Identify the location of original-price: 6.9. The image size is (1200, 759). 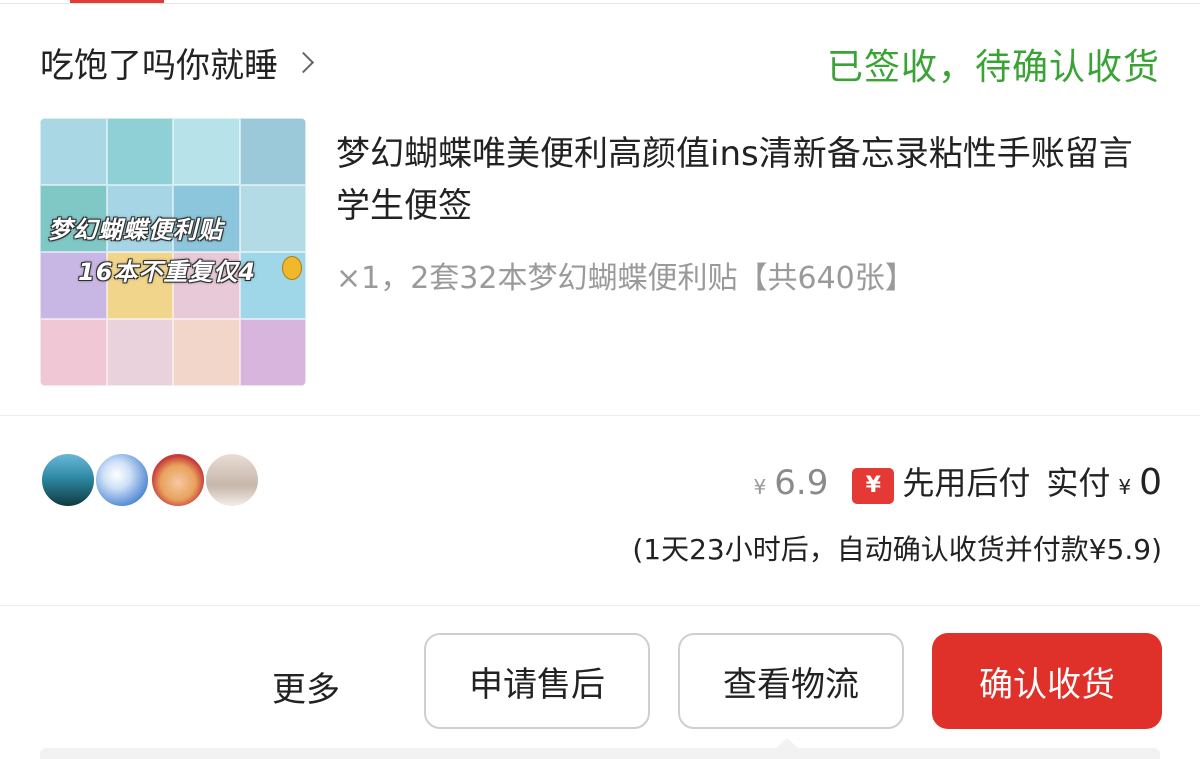
(801, 483).